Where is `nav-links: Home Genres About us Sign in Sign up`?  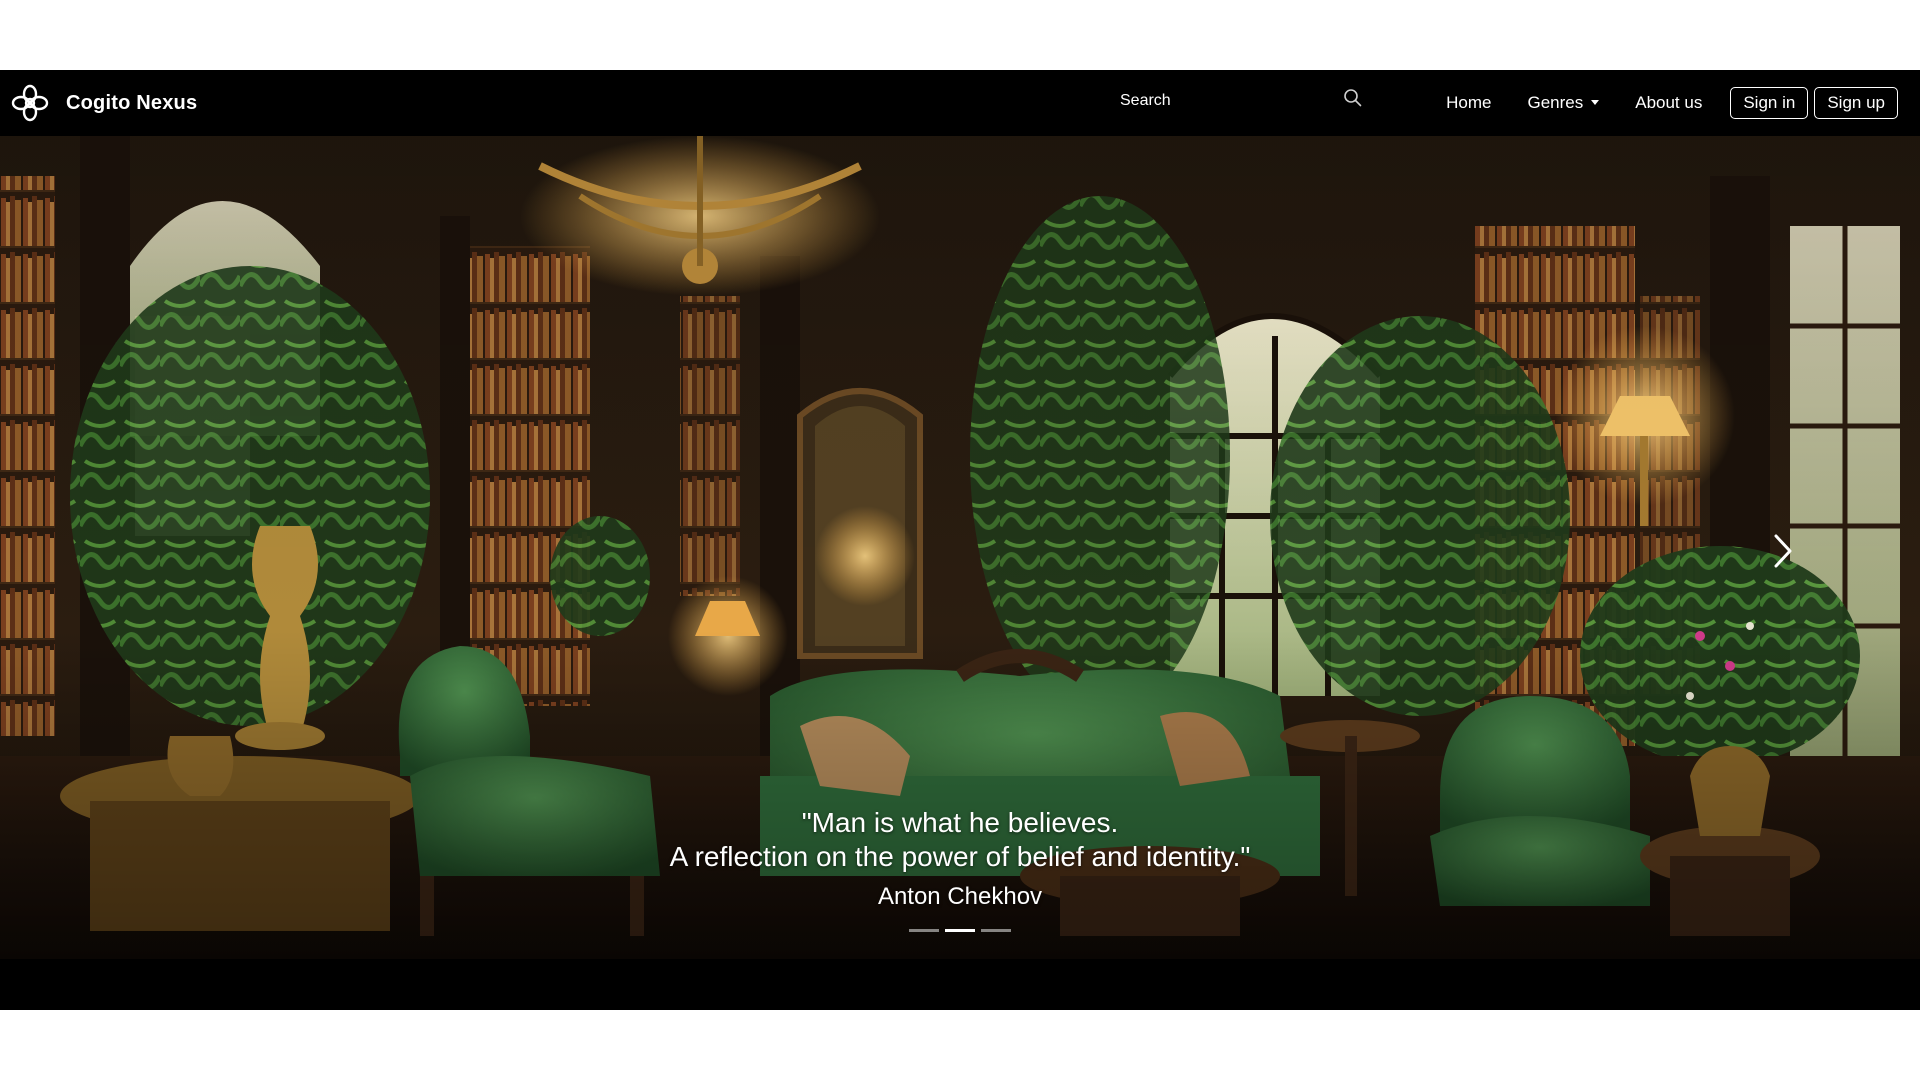
nav-links: Home Genres About us Sign in Sign up is located at coordinates (1663, 103).